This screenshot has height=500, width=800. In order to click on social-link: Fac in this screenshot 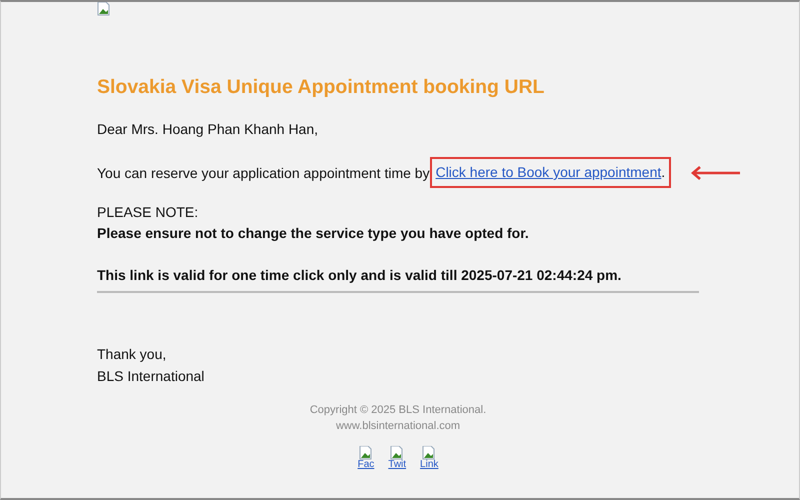, I will do `click(366, 458)`.